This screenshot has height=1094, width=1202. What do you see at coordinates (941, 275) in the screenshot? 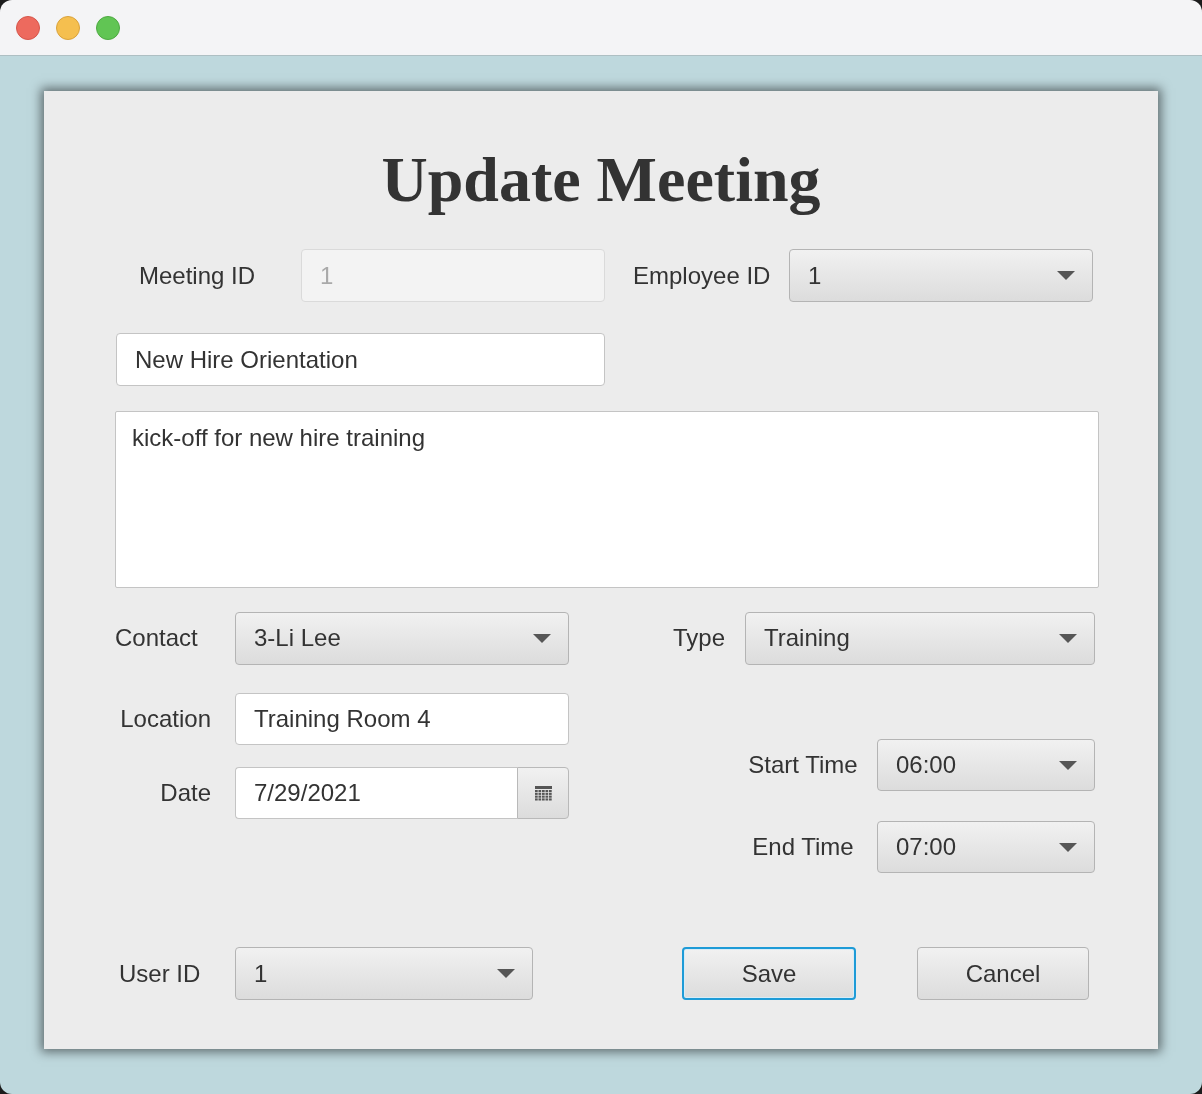
I see `employee-id-dropdown: 1` at bounding box center [941, 275].